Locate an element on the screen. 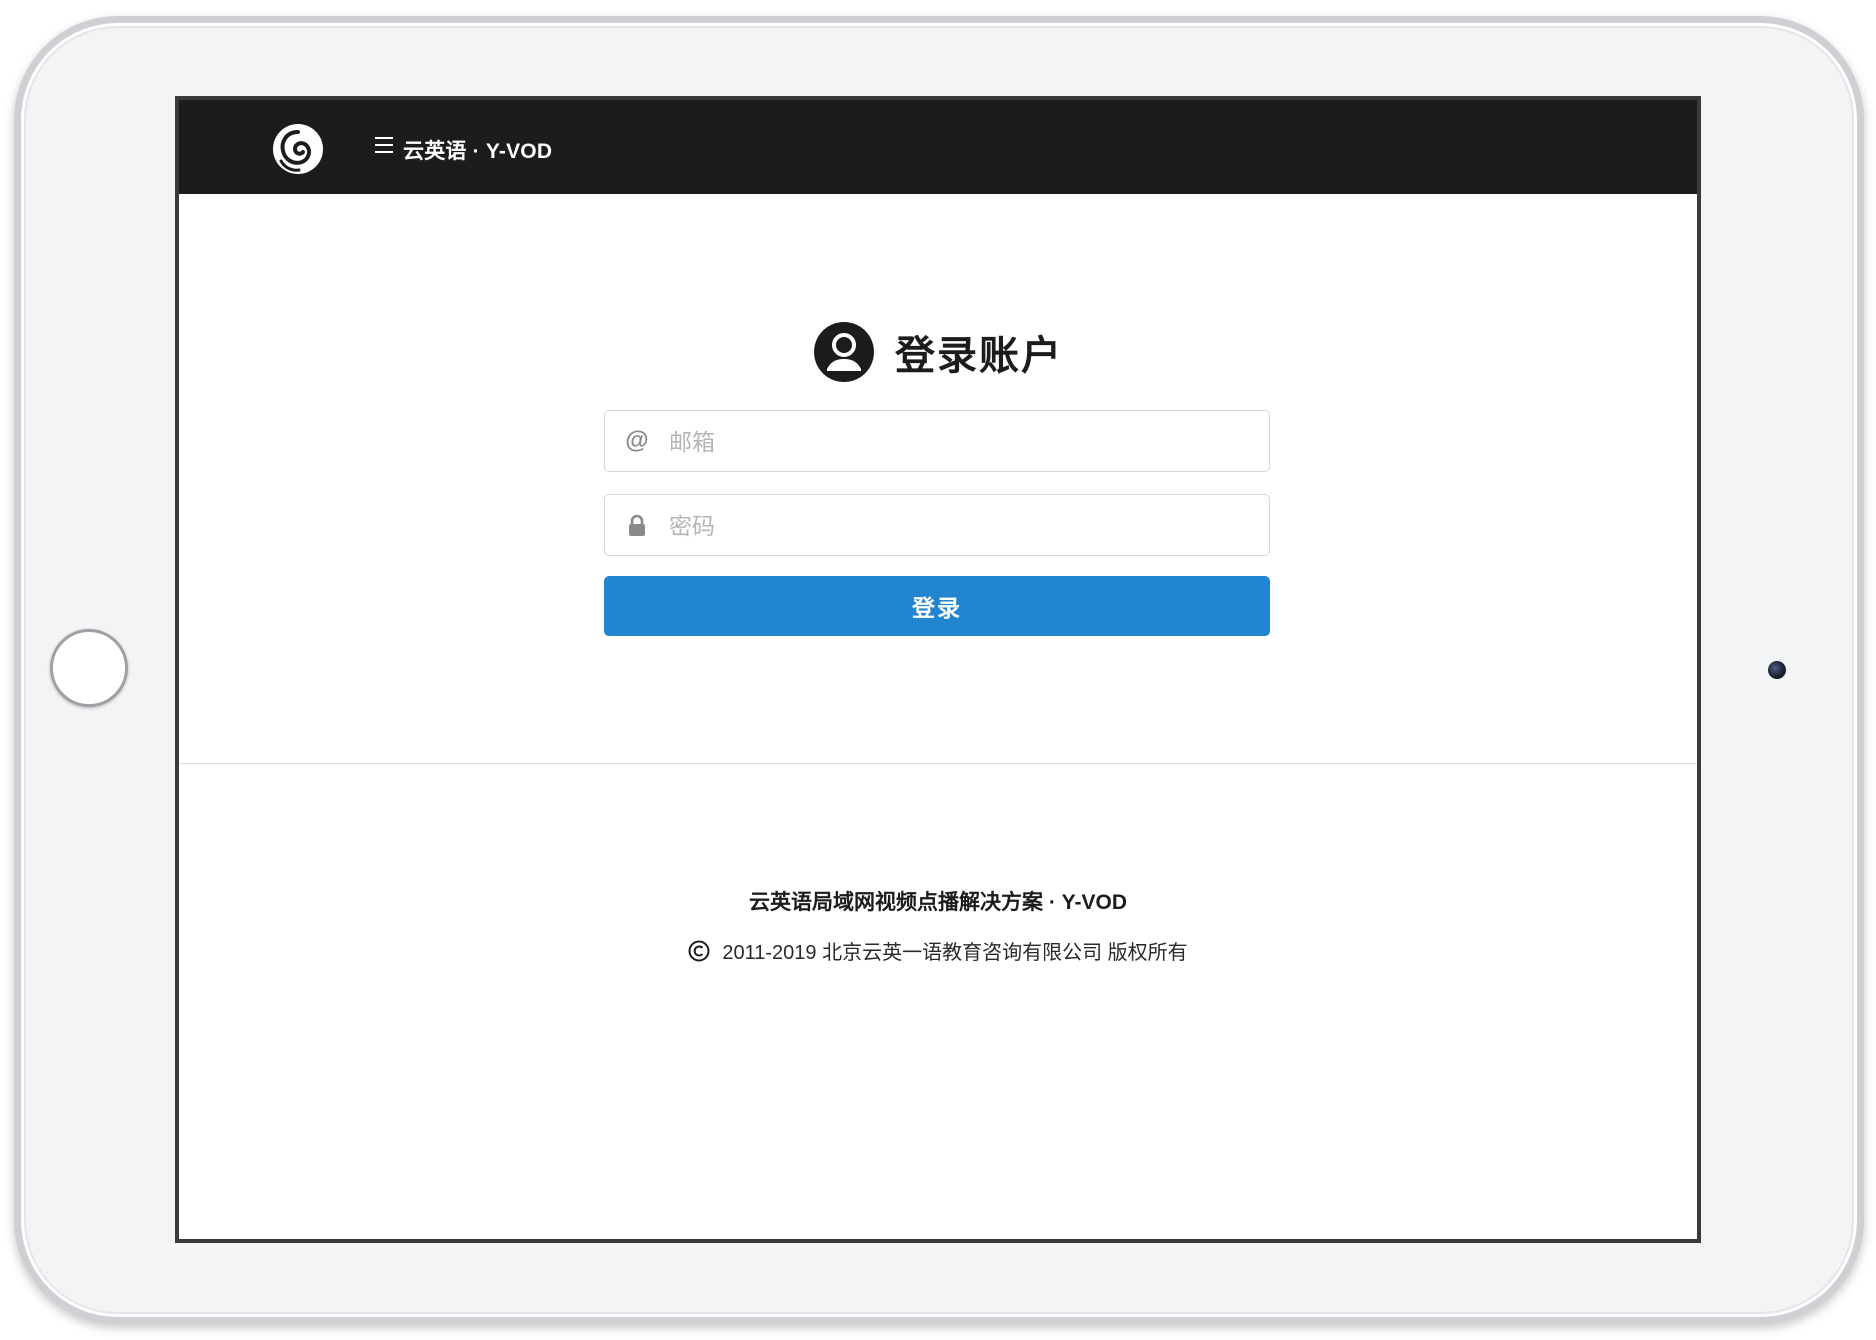 The image size is (1876, 1340). login-button: 登录 is located at coordinates (937, 606).